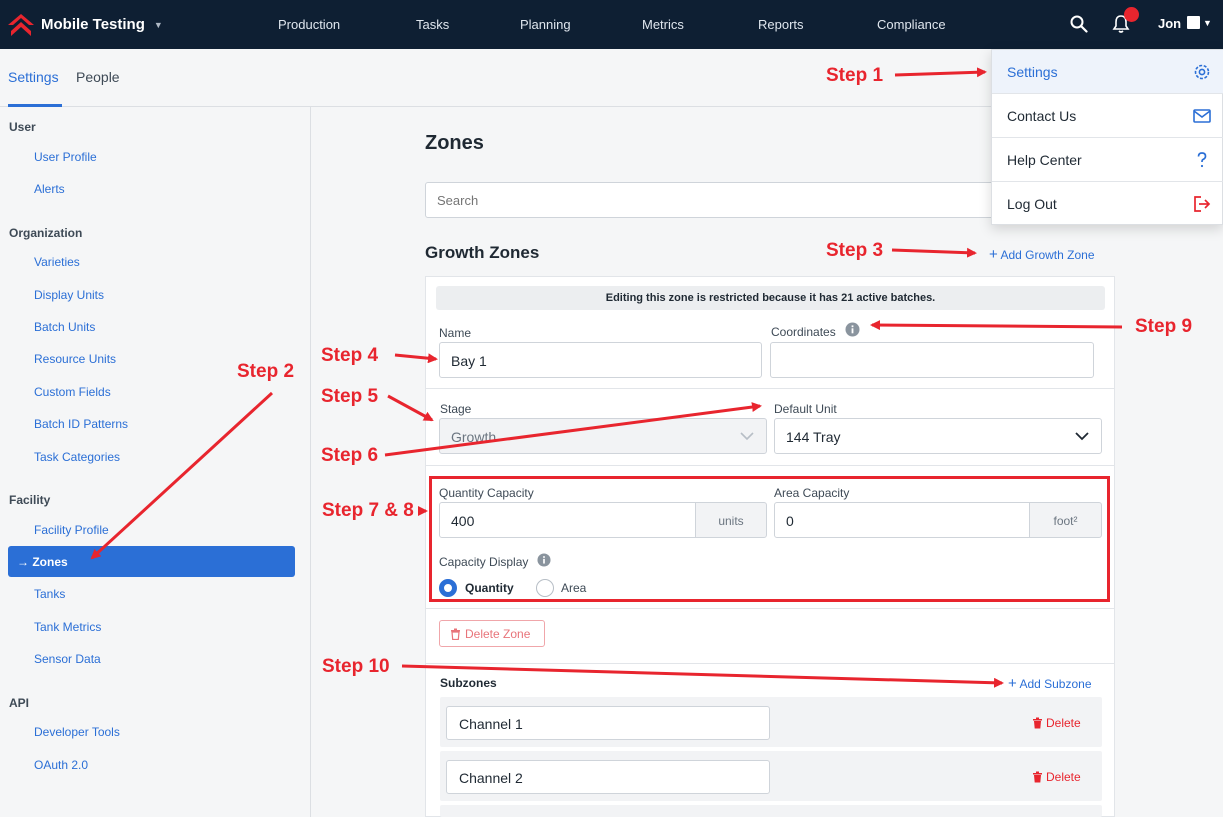  Describe the element at coordinates (805, 409) in the screenshot. I see `default-unit-label: Default Unit` at that location.